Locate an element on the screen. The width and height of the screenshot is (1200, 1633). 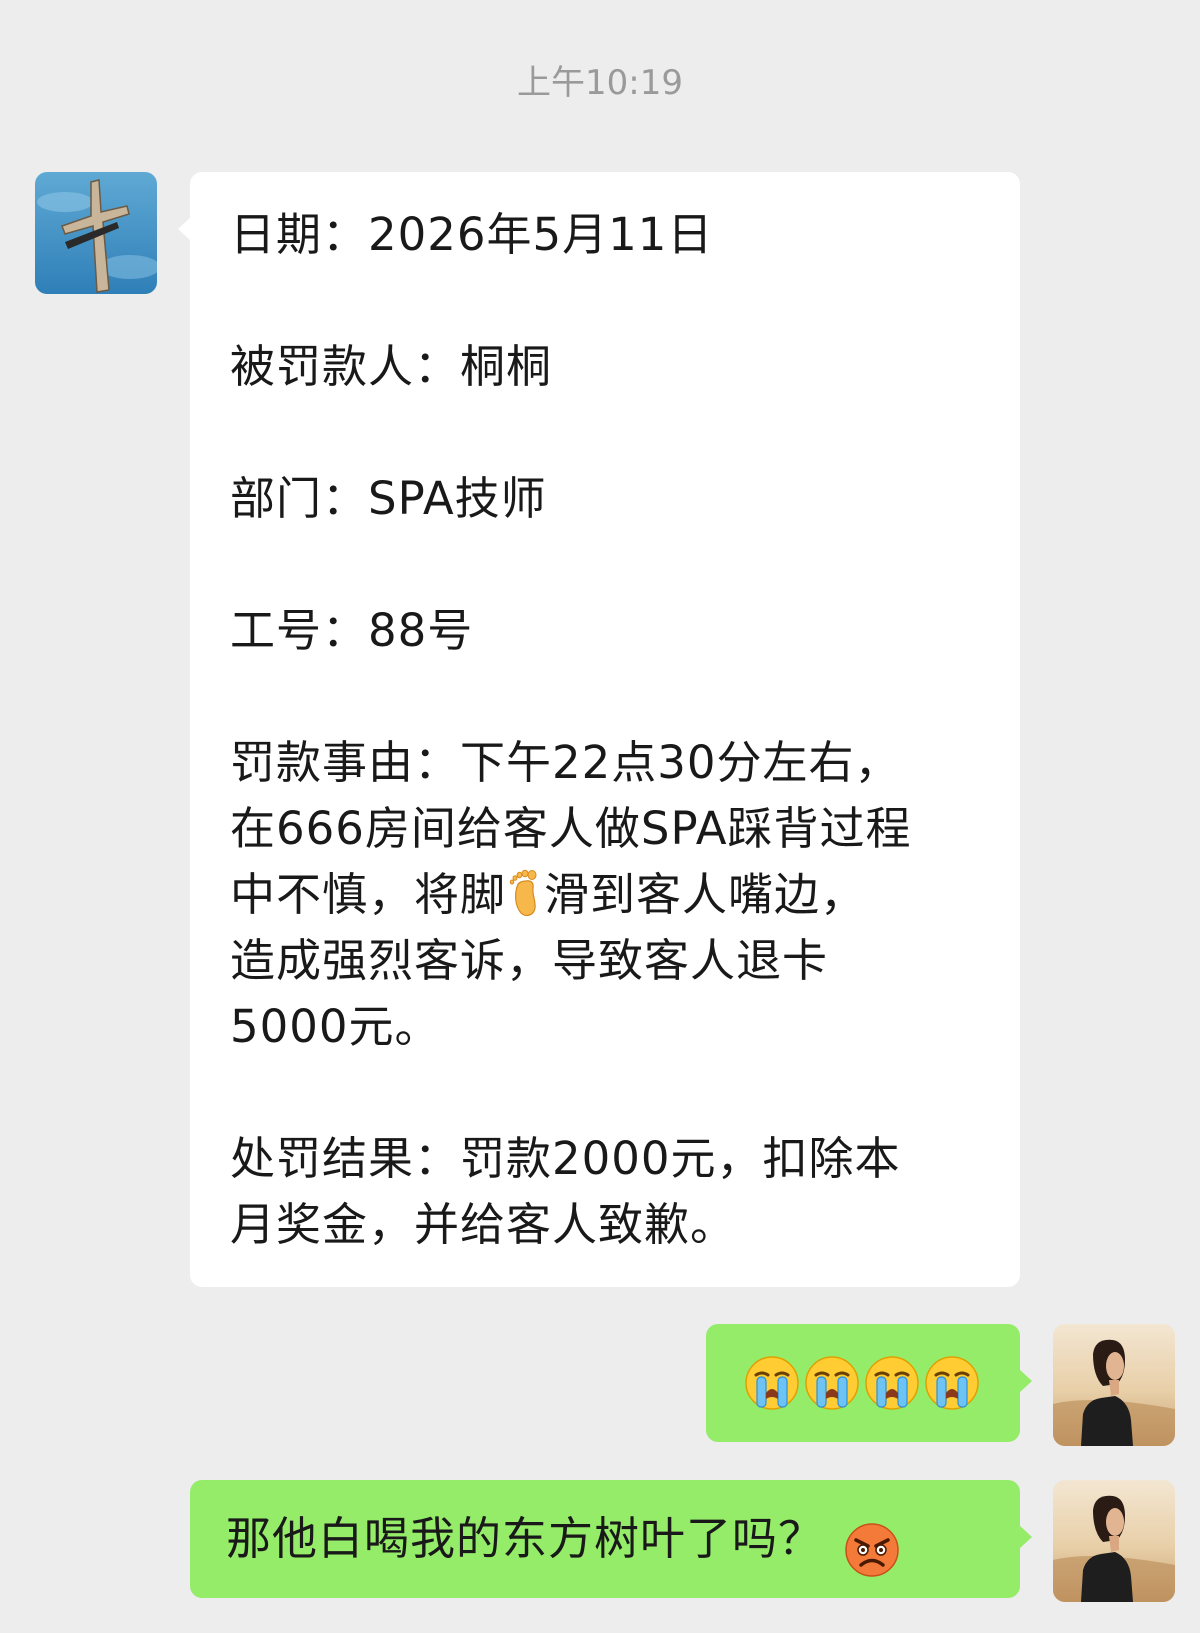
penalty-reason-line-3b: 滑到客人嘴边， is located at coordinates (705, 894).